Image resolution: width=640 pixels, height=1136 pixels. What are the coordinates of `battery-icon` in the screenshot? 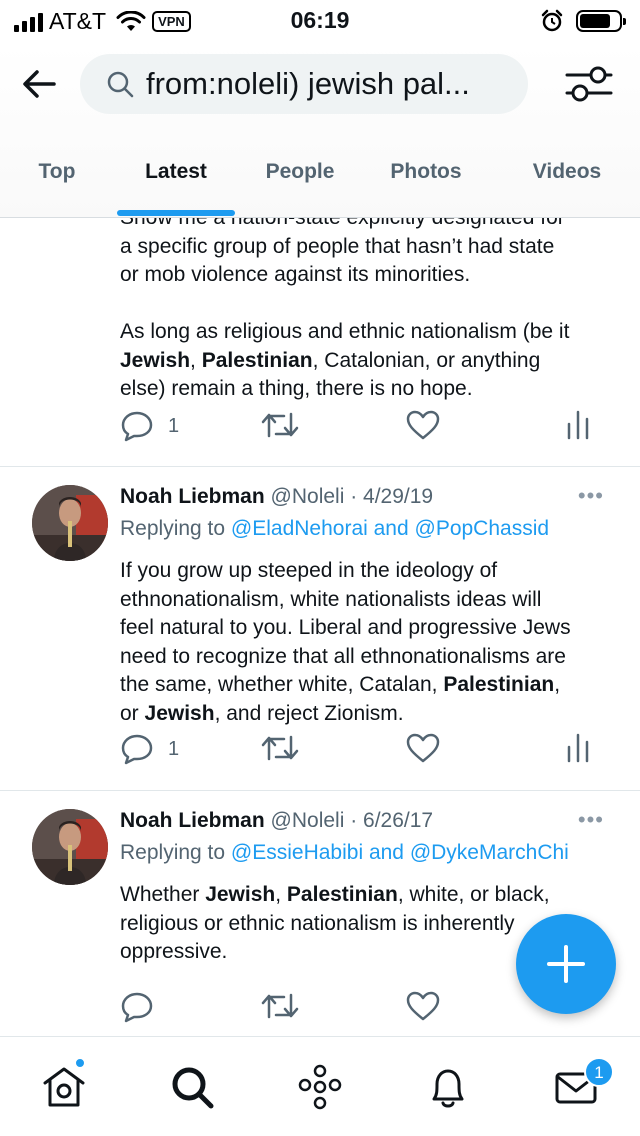 It's located at (601, 21).